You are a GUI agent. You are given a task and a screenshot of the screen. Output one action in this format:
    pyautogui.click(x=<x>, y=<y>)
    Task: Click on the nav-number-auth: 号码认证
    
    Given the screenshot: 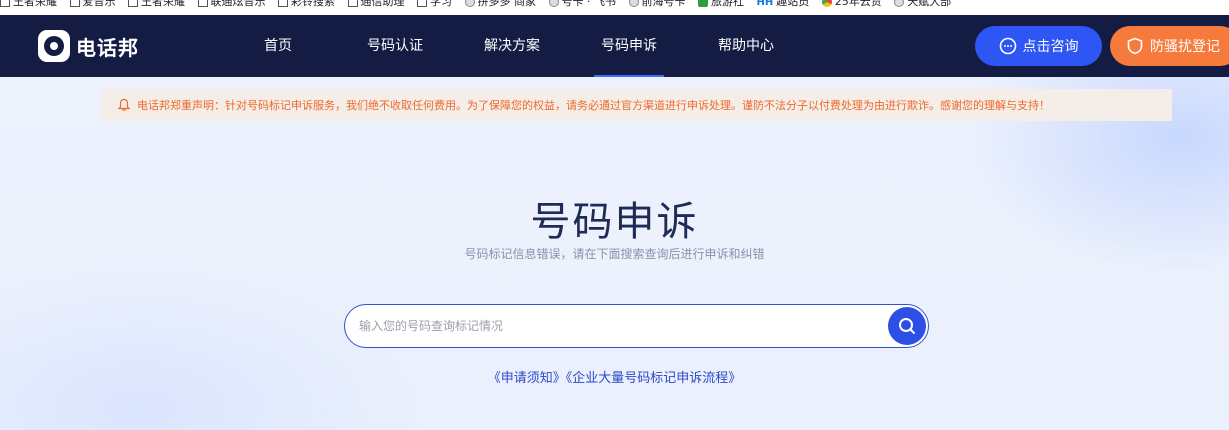 What is the action you would take?
    pyautogui.click(x=395, y=46)
    